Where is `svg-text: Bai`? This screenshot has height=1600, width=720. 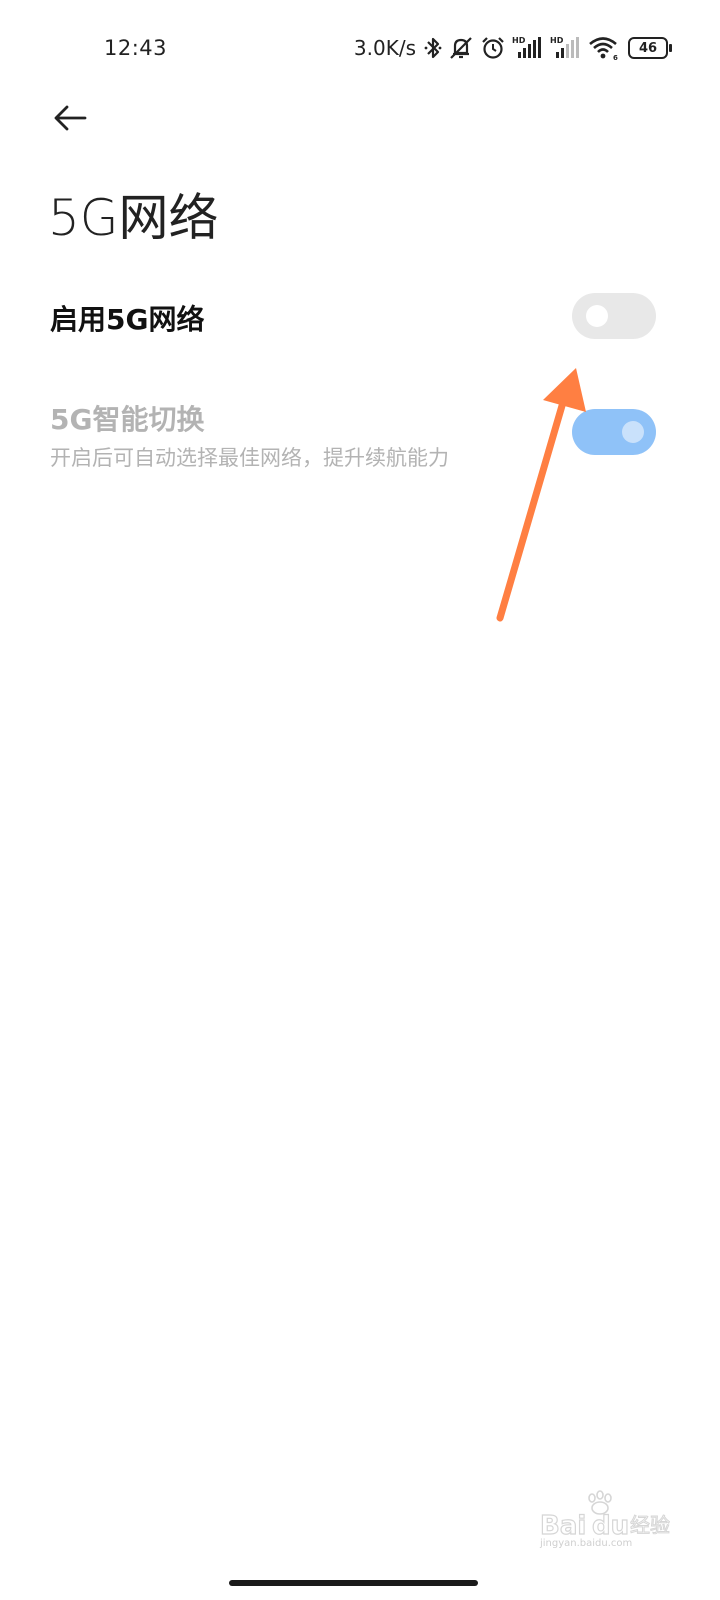 svg-text: Bai is located at coordinates (563, 1526).